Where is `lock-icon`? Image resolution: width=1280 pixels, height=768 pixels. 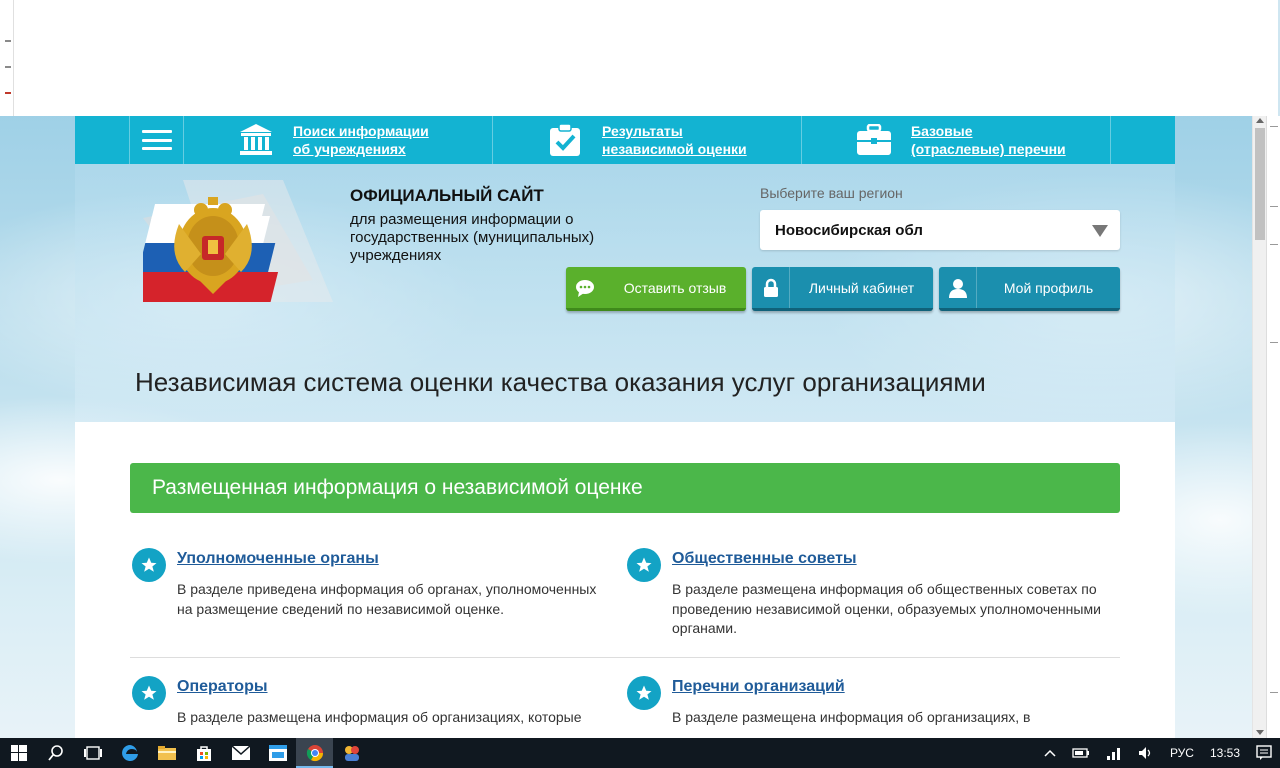
lock-icon is located at coordinates (771, 287).